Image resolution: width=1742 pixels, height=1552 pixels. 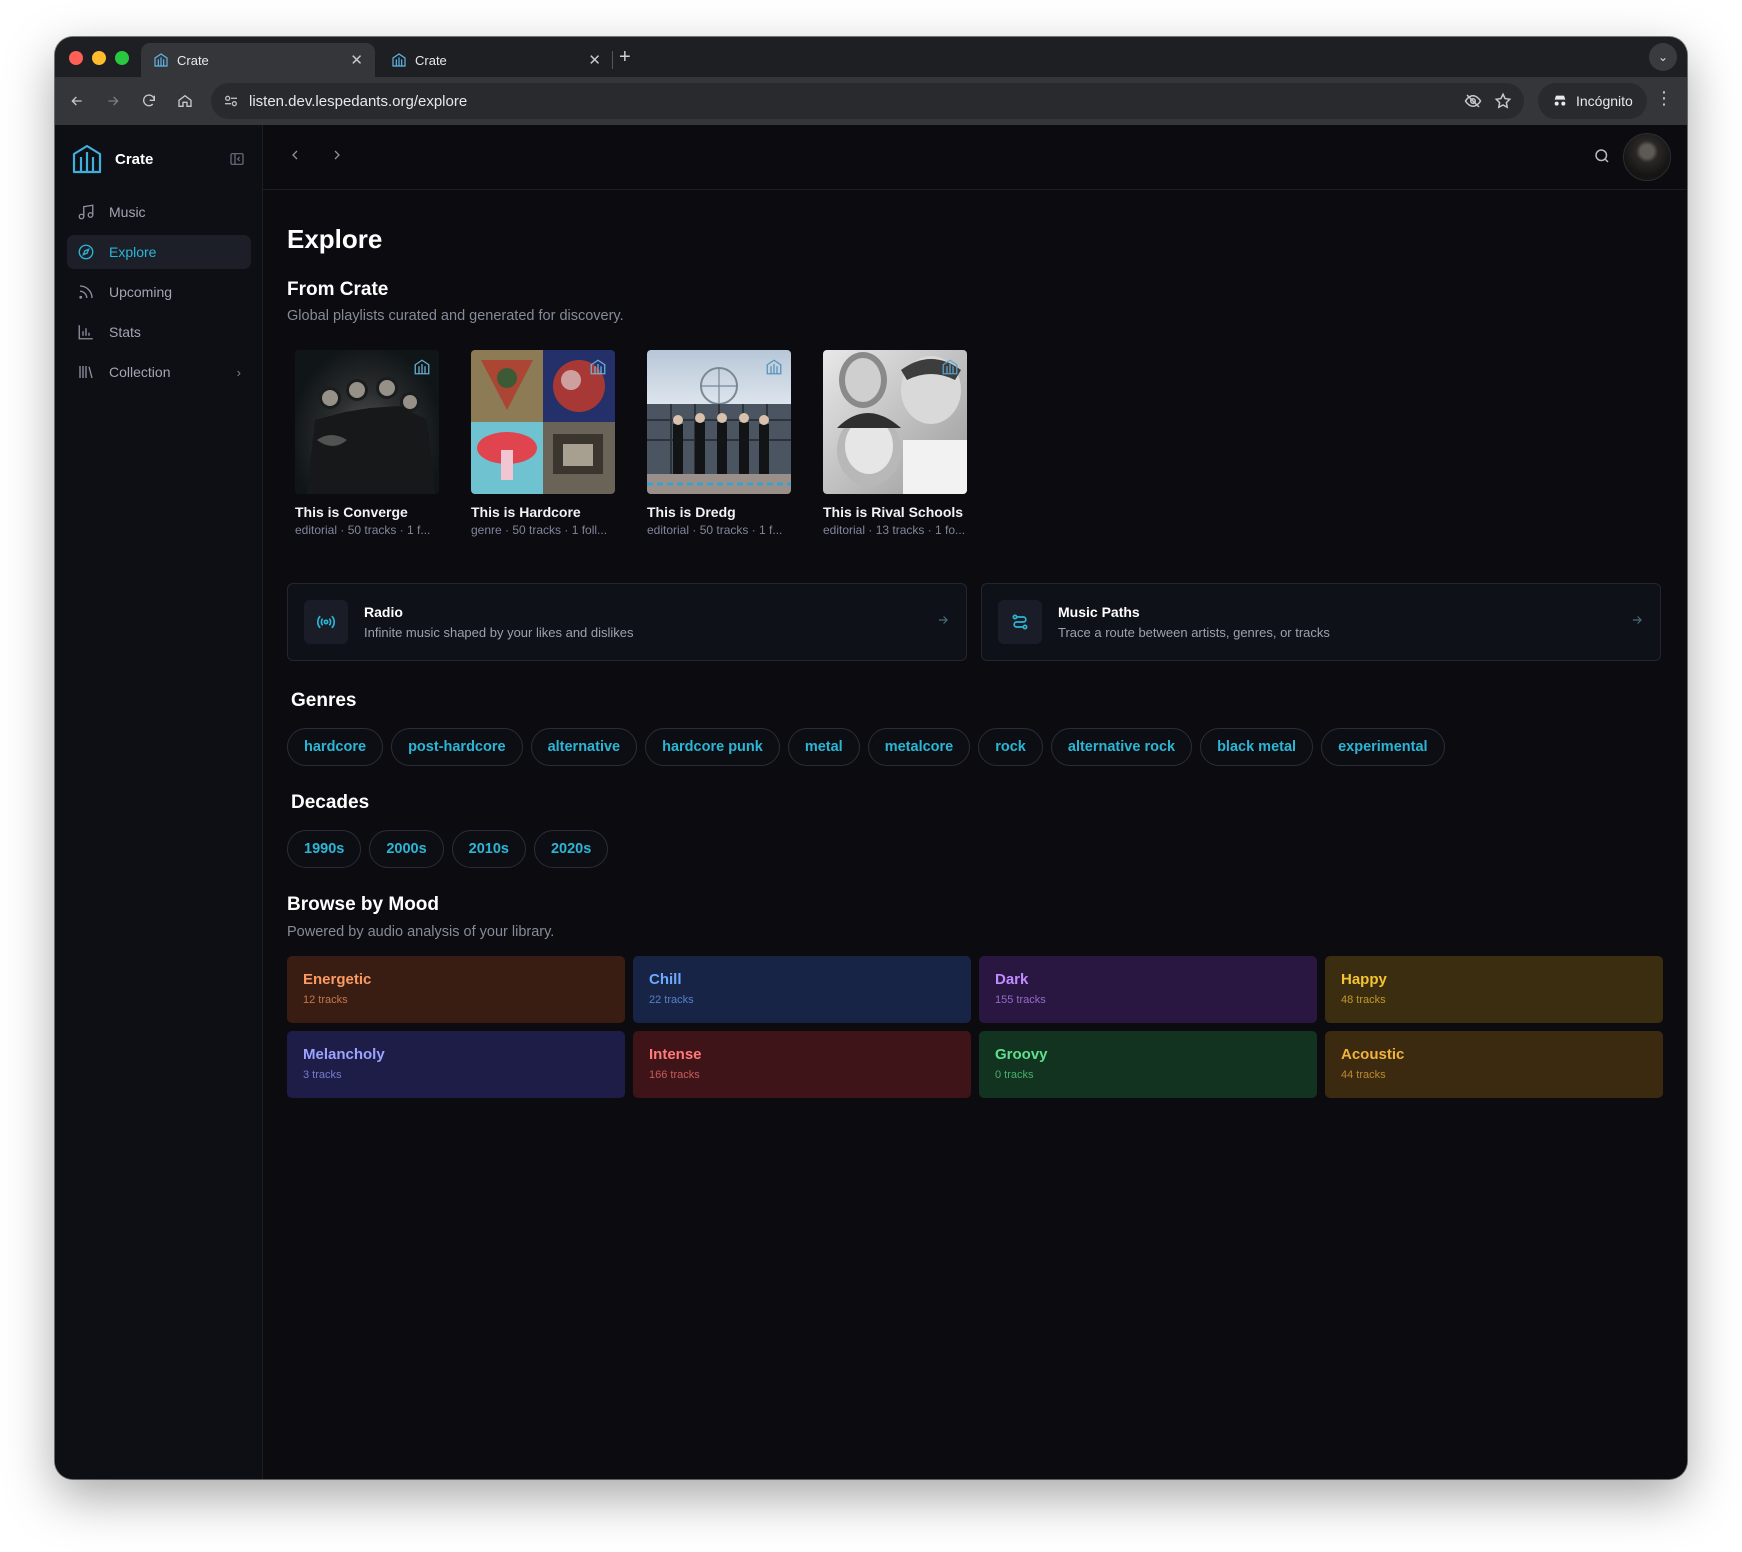 I want to click on rss-icon, so click(x=87, y=292).